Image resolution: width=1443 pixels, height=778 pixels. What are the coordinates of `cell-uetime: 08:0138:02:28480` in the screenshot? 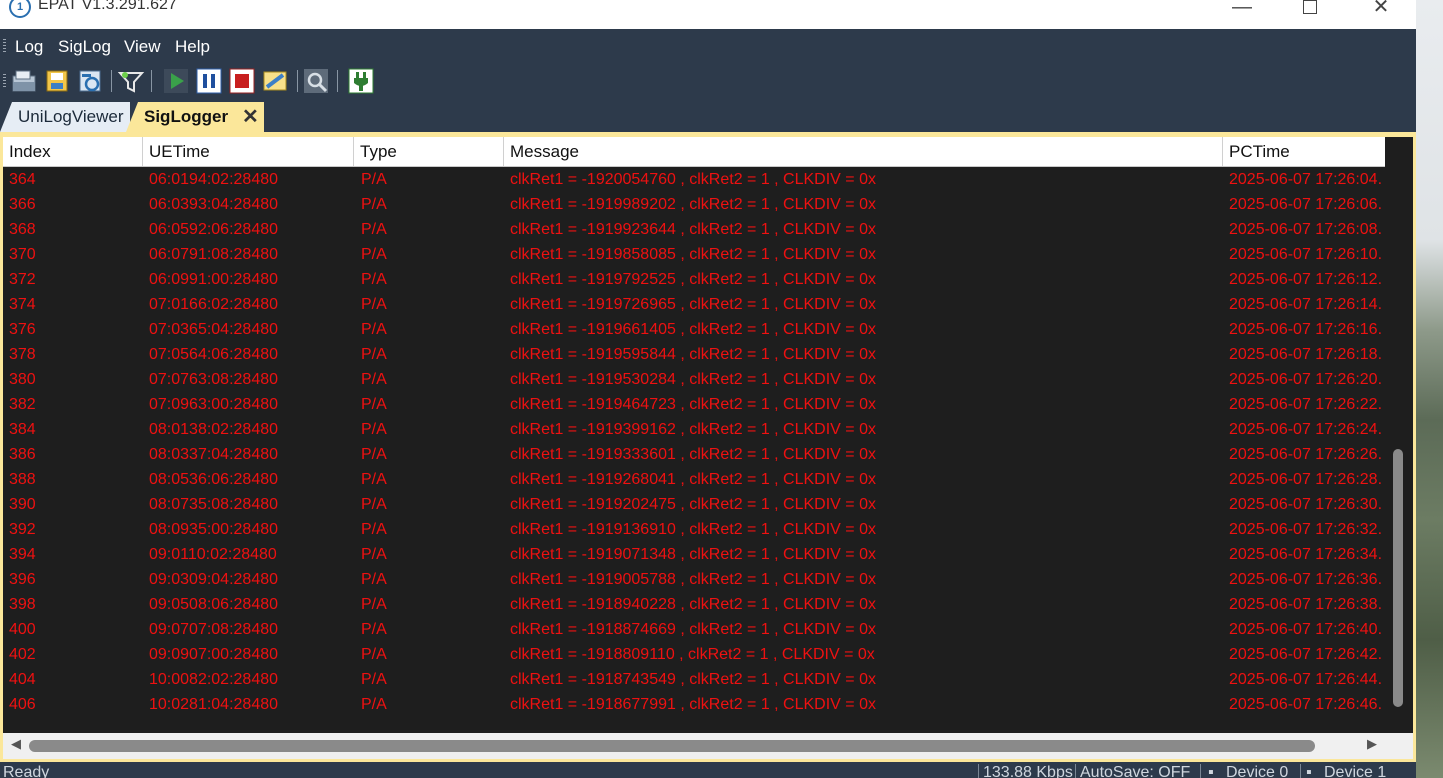 It's located at (214, 429).